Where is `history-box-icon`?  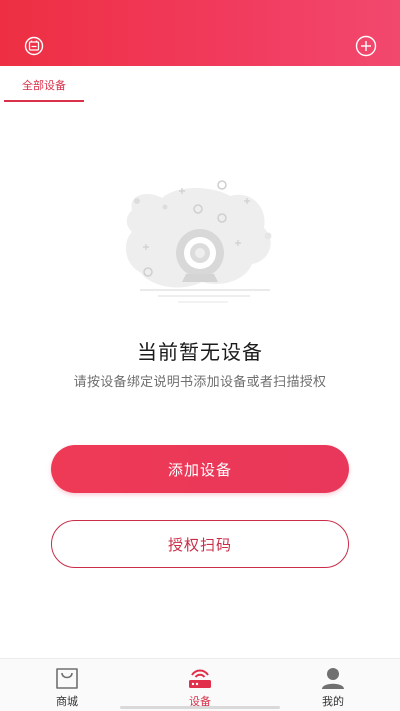
history-box-icon is located at coordinates (34, 46).